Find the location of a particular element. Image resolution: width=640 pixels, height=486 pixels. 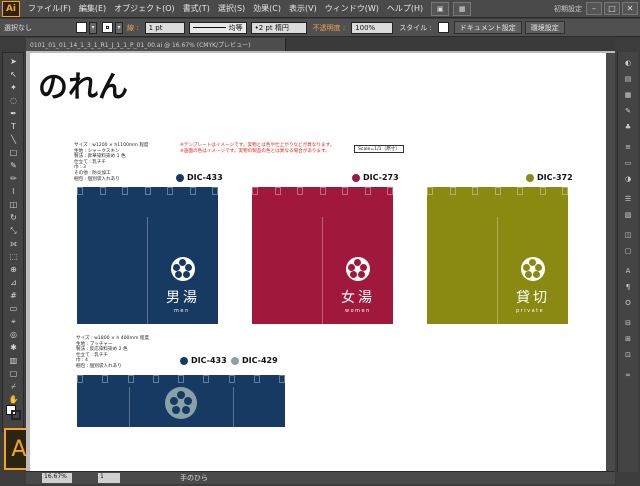

appearance-panel-icon: ☰ is located at coordinates (628, 199).